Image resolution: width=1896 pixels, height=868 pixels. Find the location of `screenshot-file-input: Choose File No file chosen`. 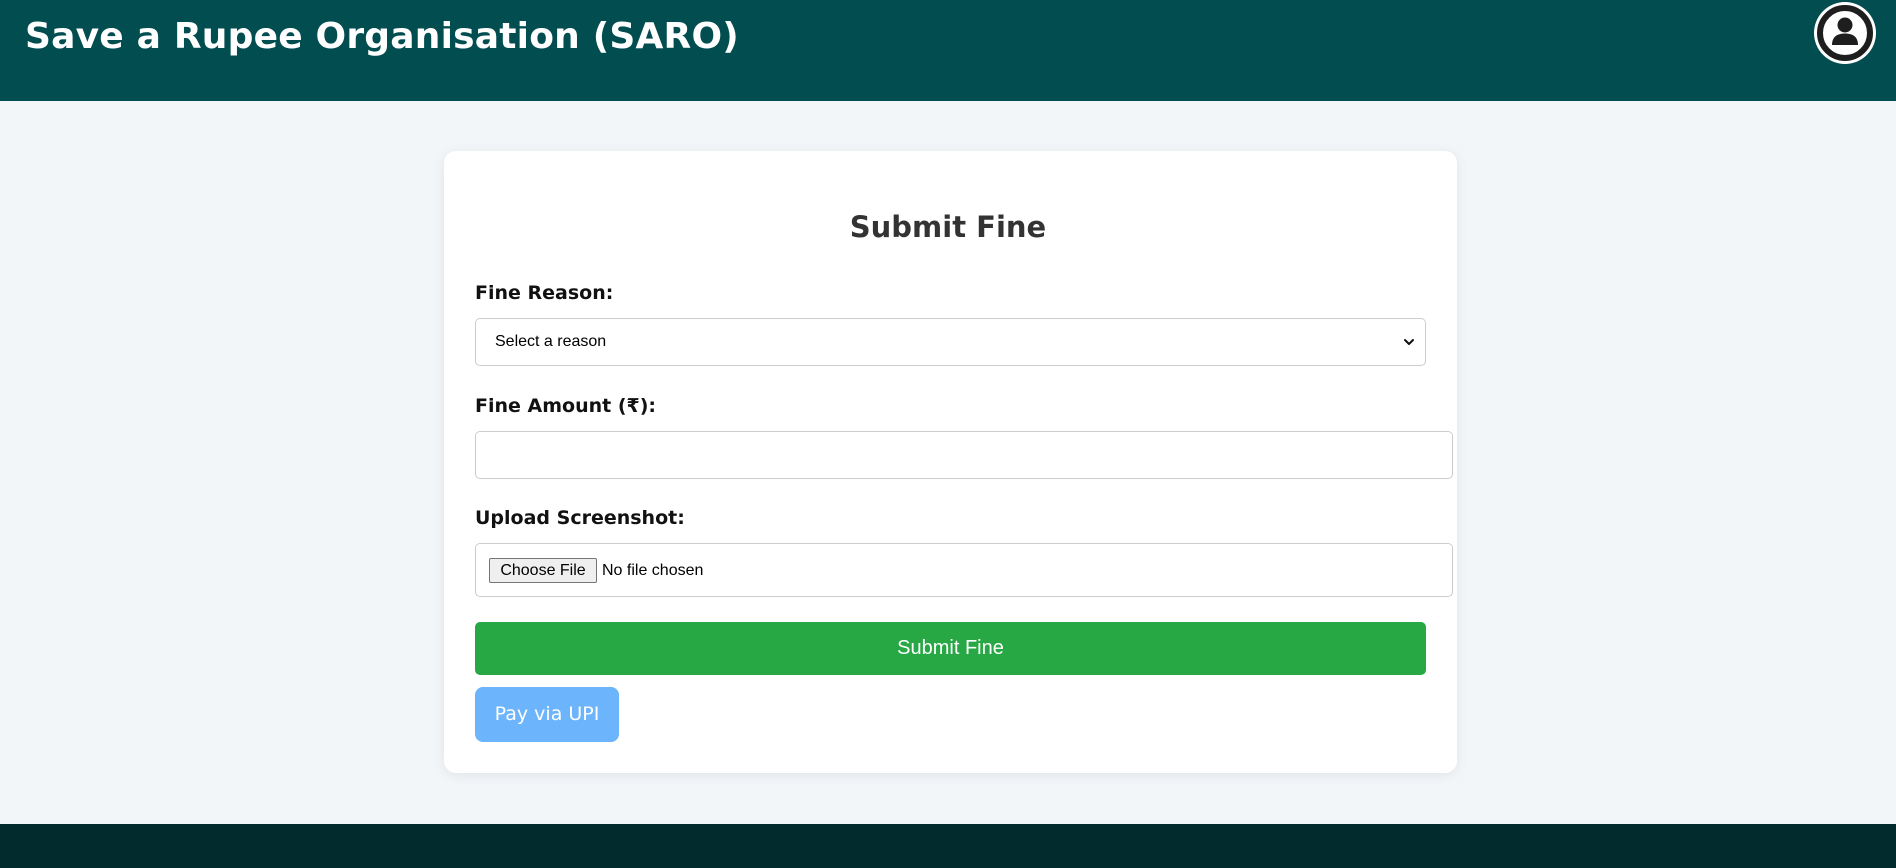

screenshot-file-input: Choose File No file chosen is located at coordinates (964, 570).